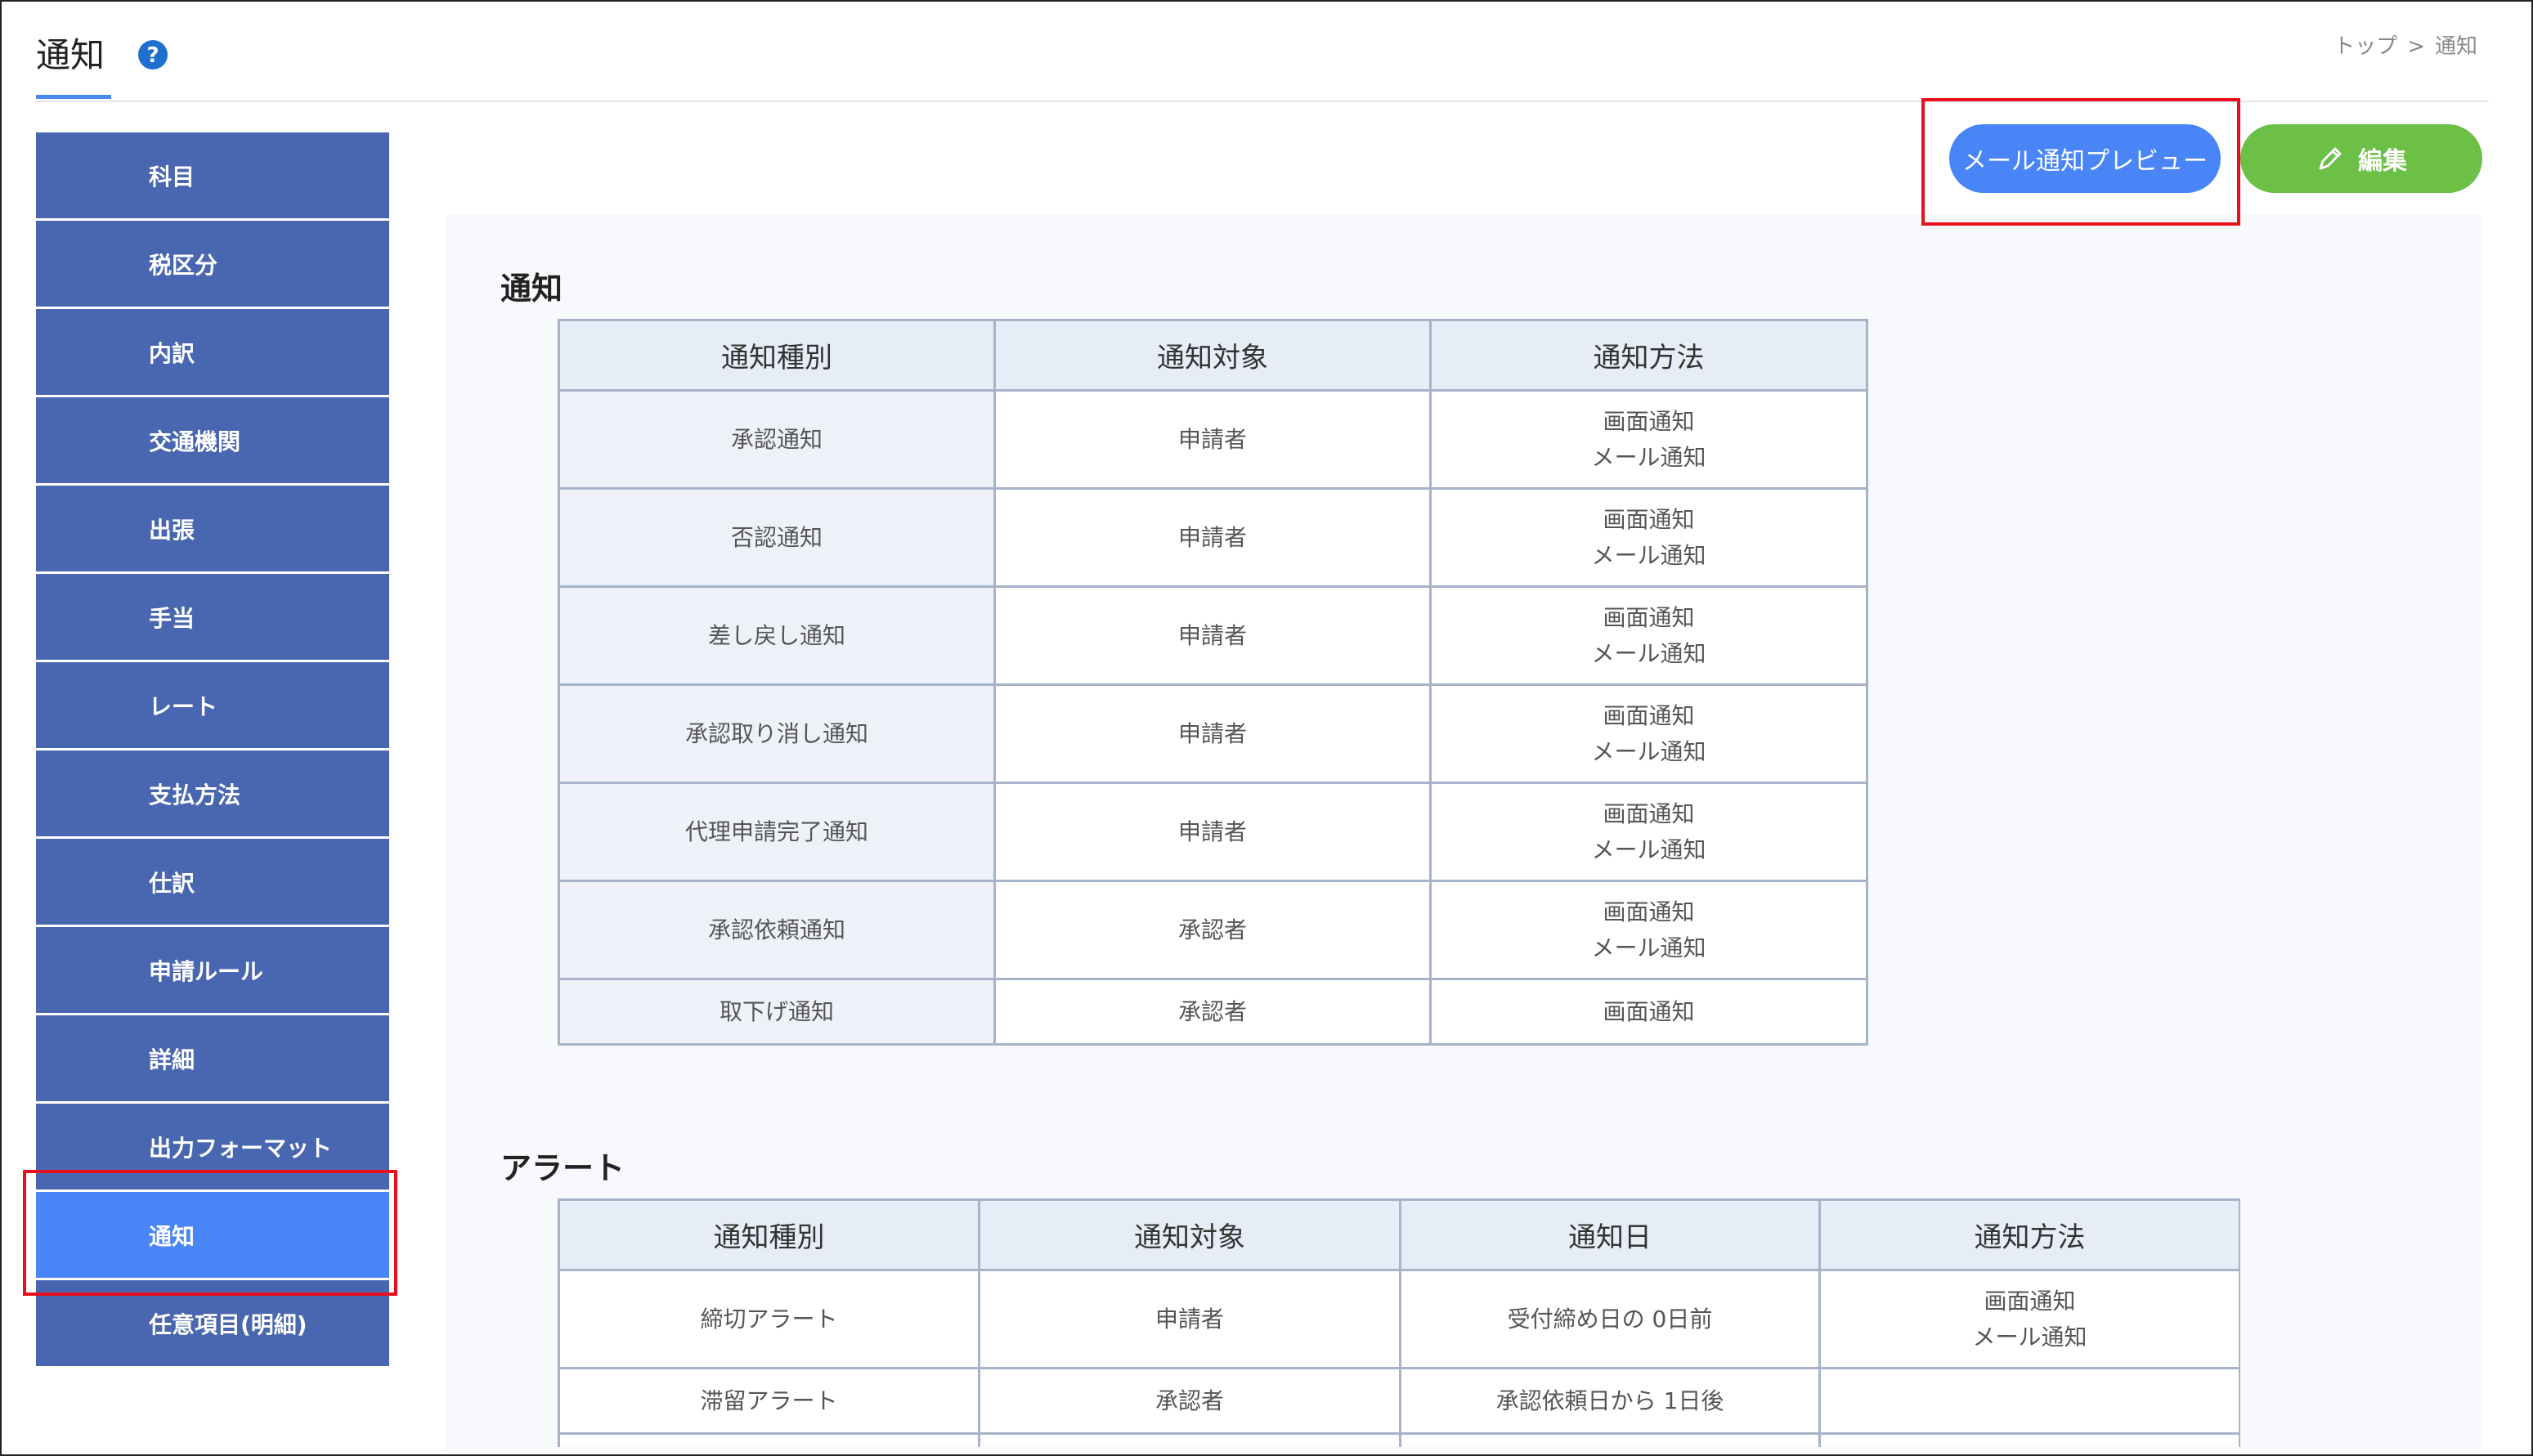  Describe the element at coordinates (172, 176) in the screenshot. I see `sidebar-item-label: 科目` at that location.